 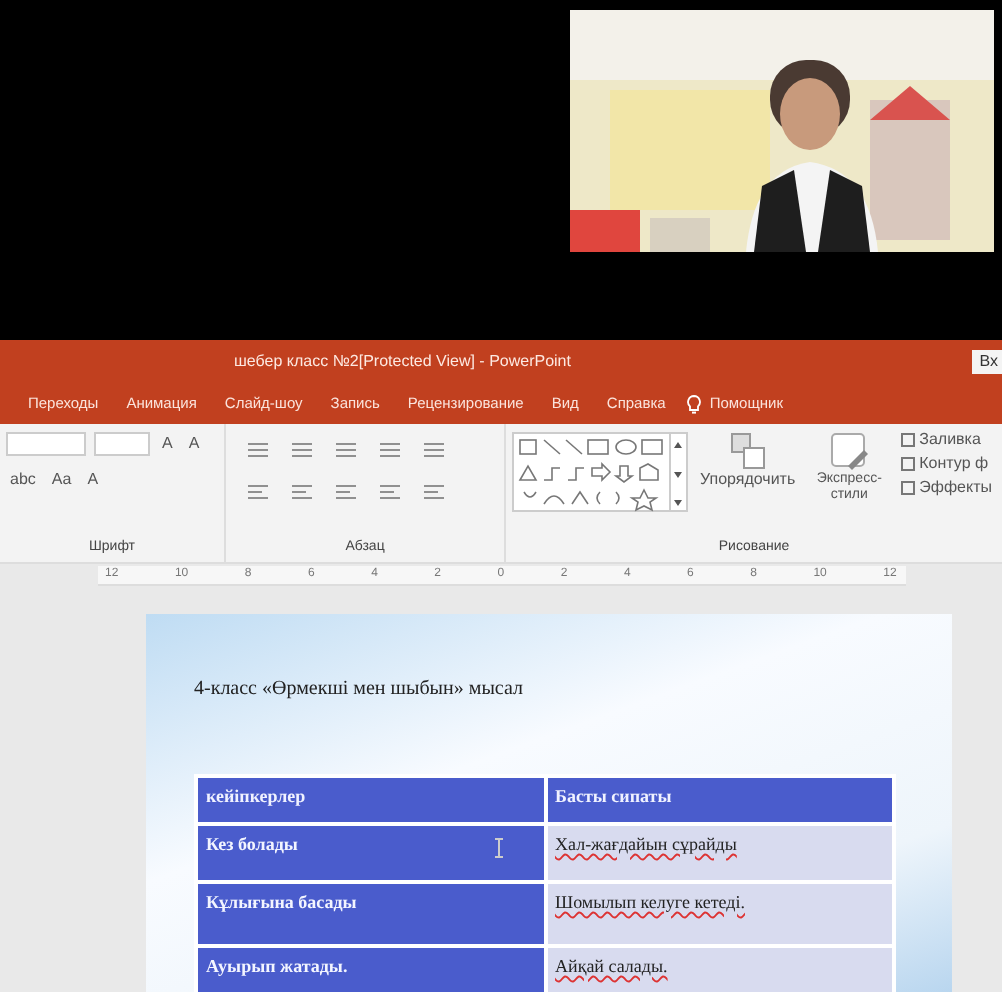 I want to click on arrange-button: Упорядочить, so click(x=748, y=480).